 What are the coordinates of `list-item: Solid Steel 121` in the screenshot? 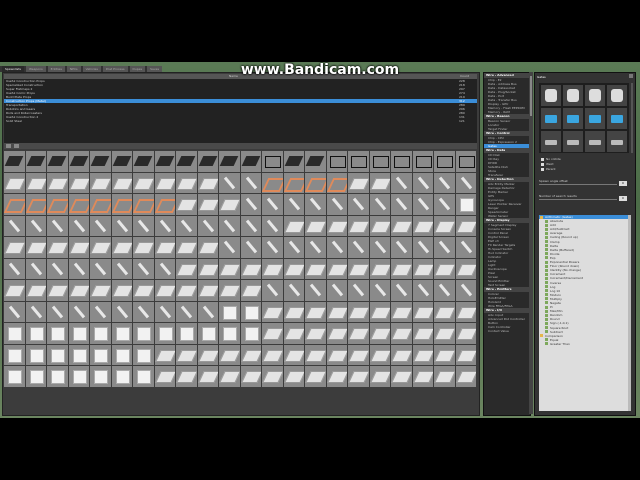 It's located at (240, 121).